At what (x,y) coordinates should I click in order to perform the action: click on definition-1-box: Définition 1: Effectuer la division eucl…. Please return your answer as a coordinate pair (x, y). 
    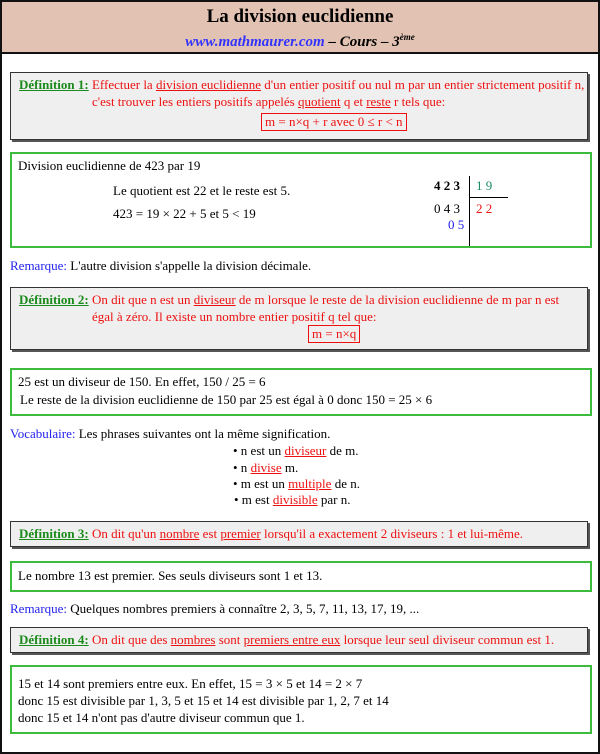
    Looking at the image, I should click on (299, 106).